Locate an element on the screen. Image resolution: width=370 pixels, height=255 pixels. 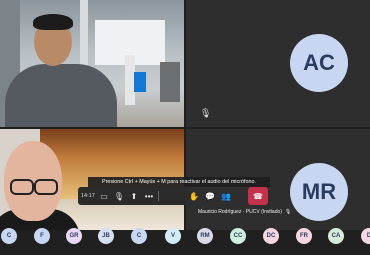
mic-off-icon: 🎙 is located at coordinates (119, 196).